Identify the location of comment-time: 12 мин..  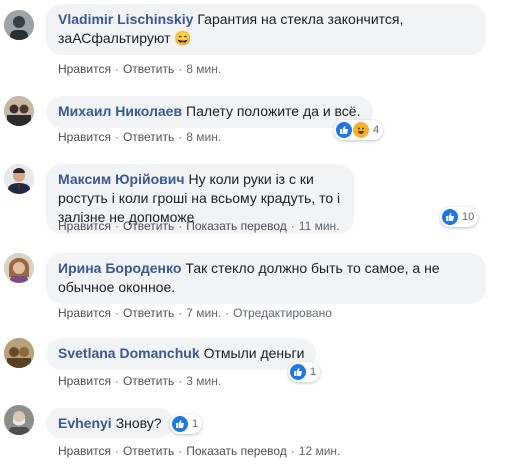
(320, 451).